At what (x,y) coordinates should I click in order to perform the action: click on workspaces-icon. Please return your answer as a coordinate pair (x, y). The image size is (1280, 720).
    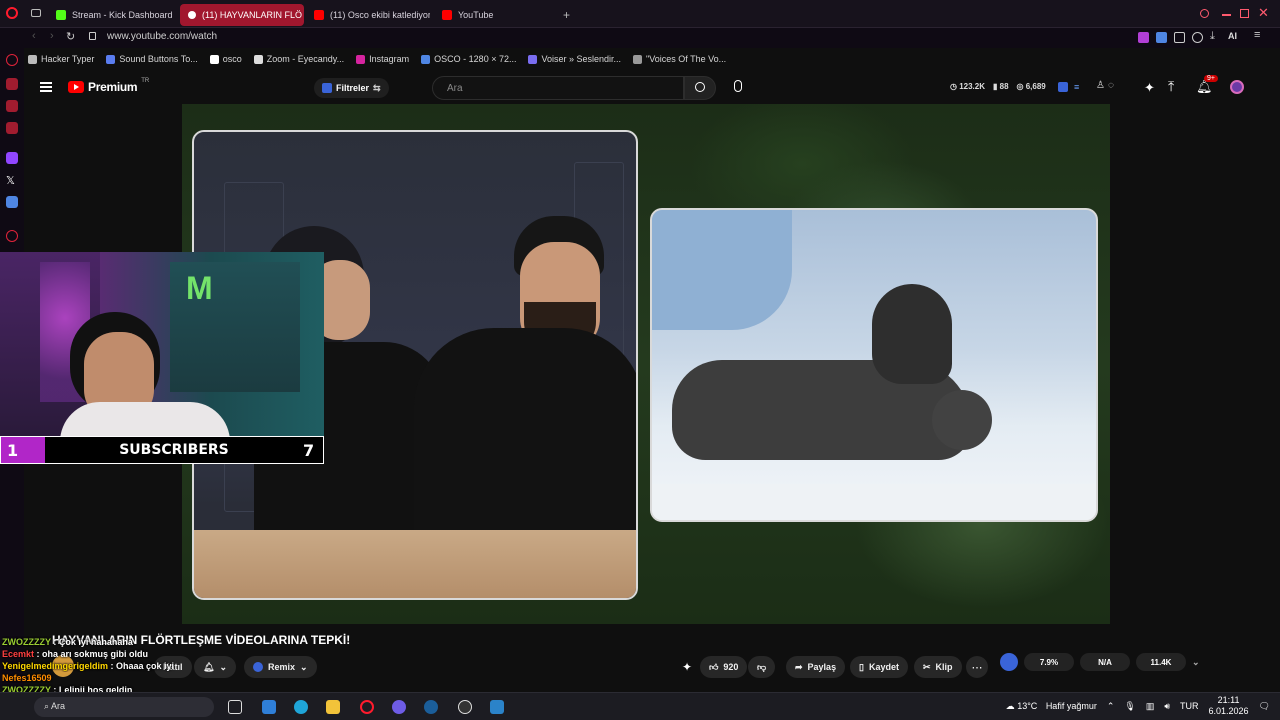
    Looking at the image, I should click on (12, 84).